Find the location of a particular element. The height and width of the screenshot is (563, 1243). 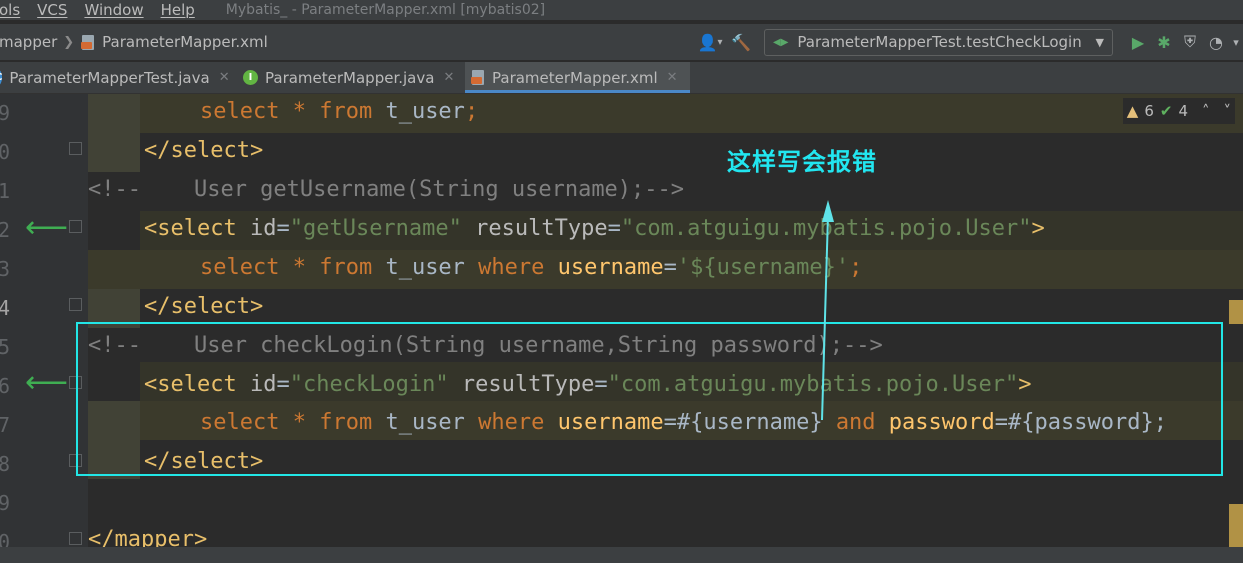

line-number: 18 is located at coordinates (5, 464).